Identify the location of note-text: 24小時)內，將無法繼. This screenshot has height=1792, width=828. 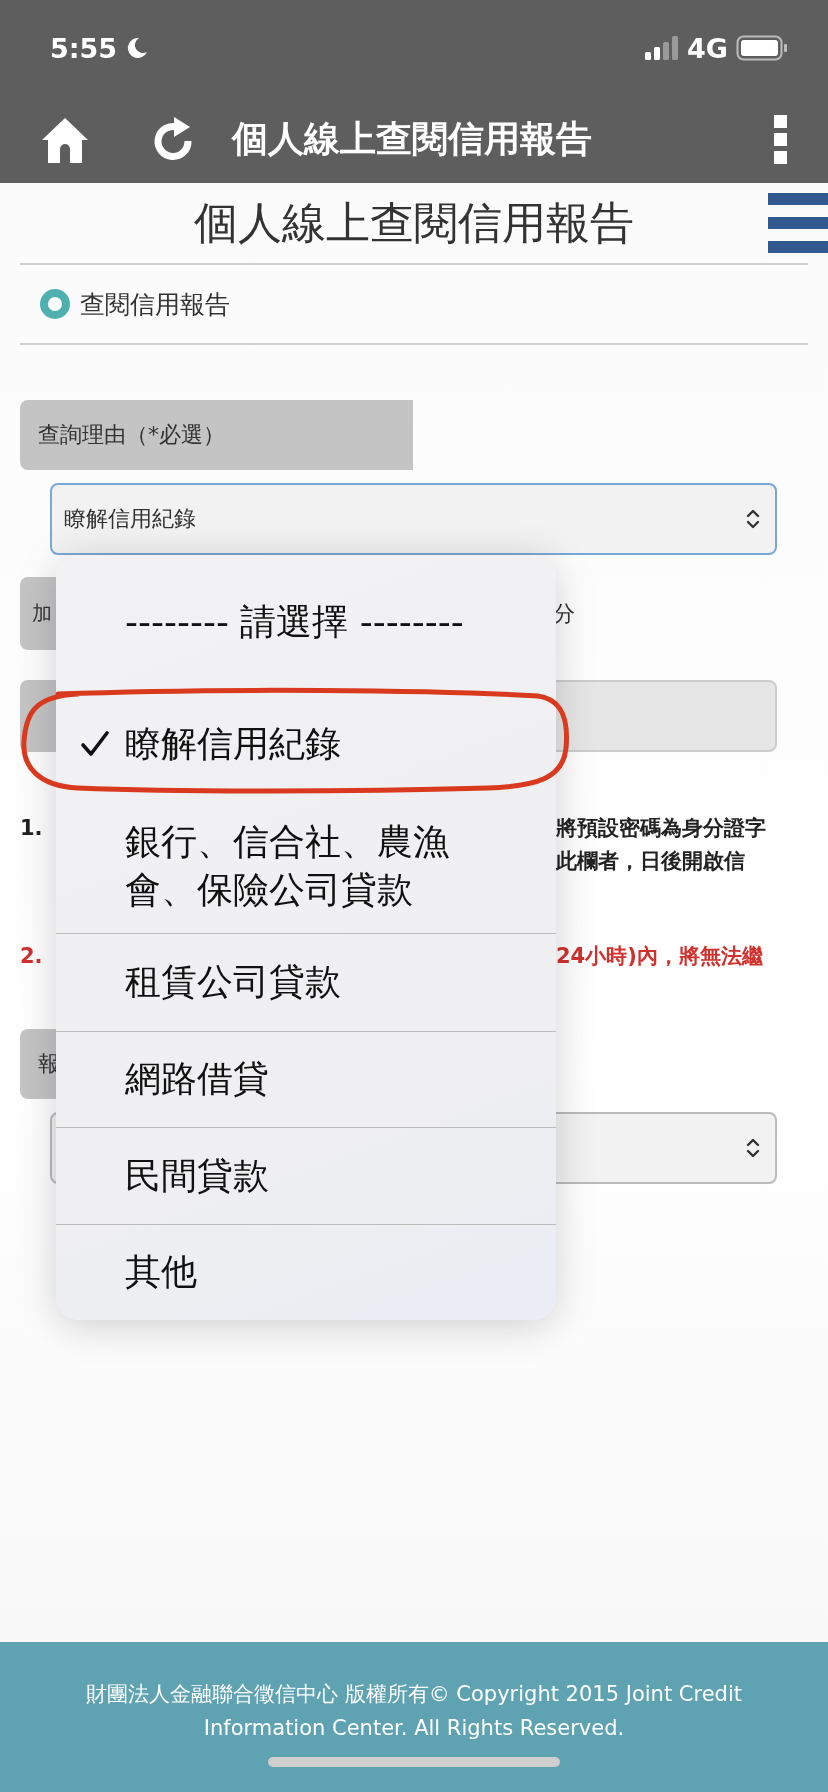
(660, 956).